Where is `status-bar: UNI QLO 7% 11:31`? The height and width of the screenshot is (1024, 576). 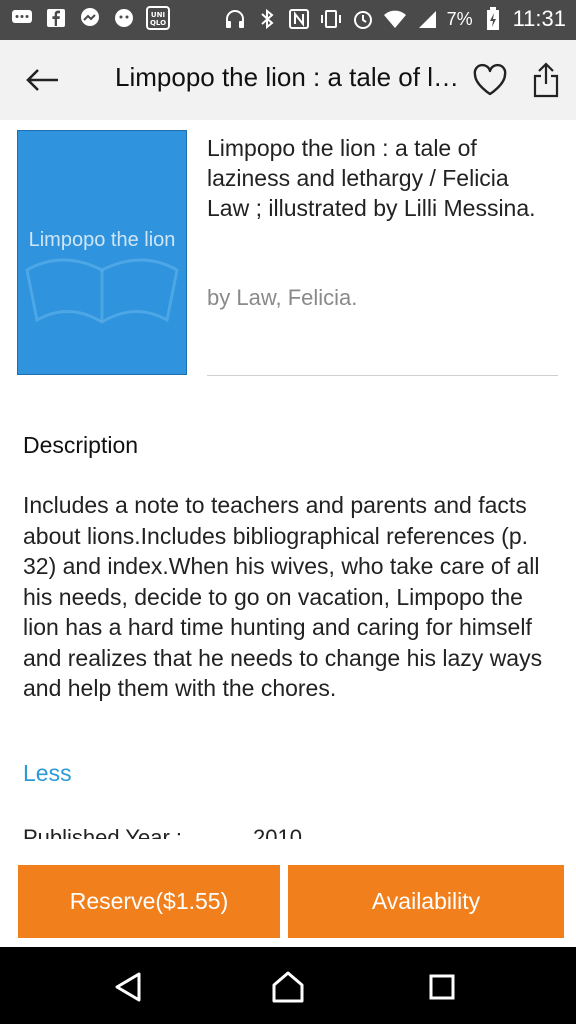 status-bar: UNI QLO 7% 11:31 is located at coordinates (288, 20).